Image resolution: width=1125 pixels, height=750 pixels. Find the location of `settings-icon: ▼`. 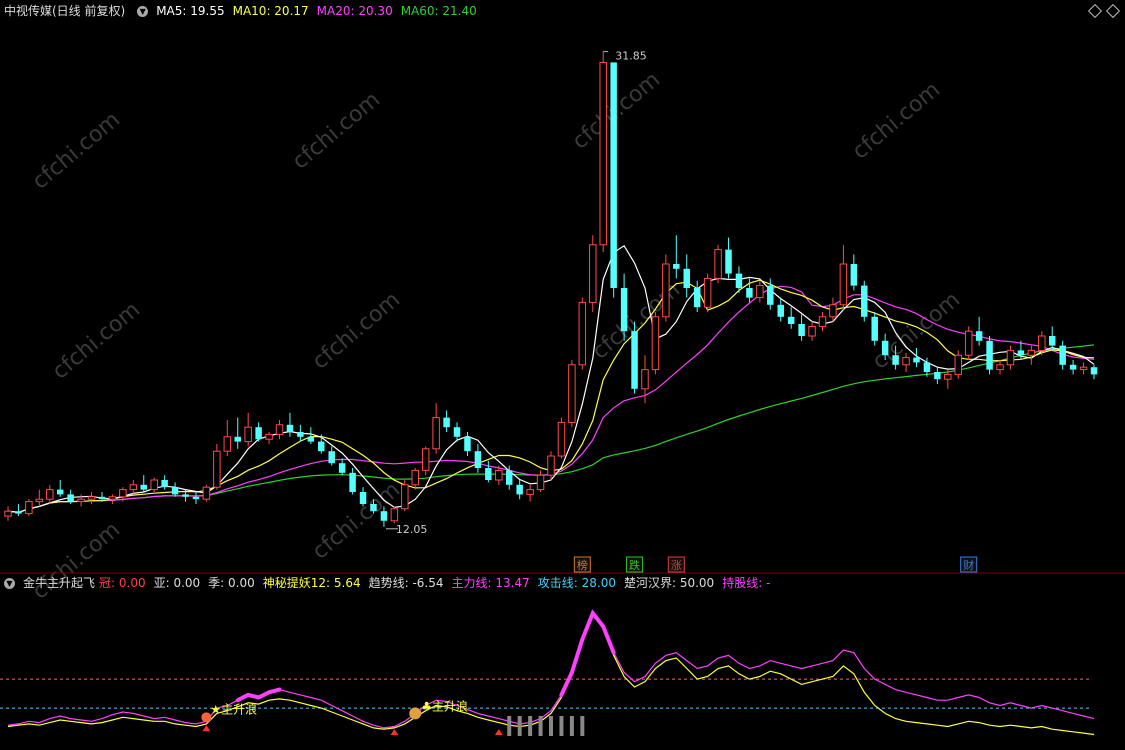

settings-icon: ▼ is located at coordinates (143, 11).